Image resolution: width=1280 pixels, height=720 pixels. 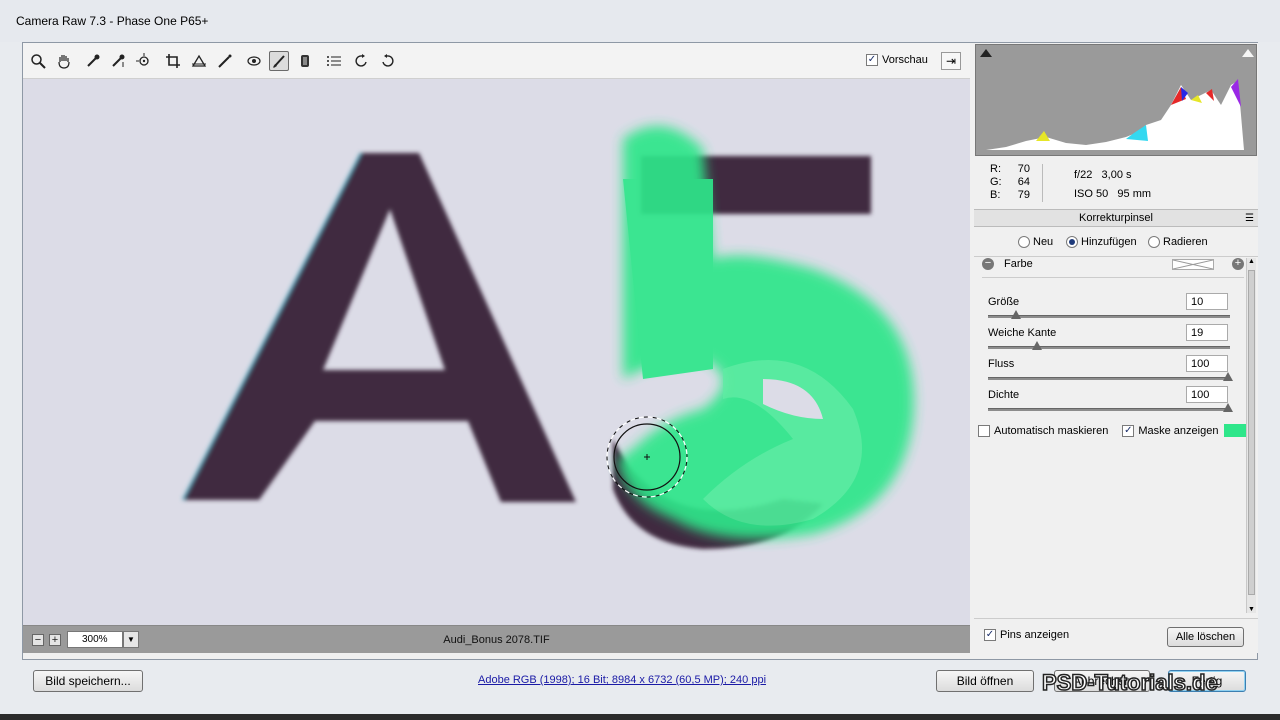 I want to click on auto-mask-box, so click(x=984, y=431).